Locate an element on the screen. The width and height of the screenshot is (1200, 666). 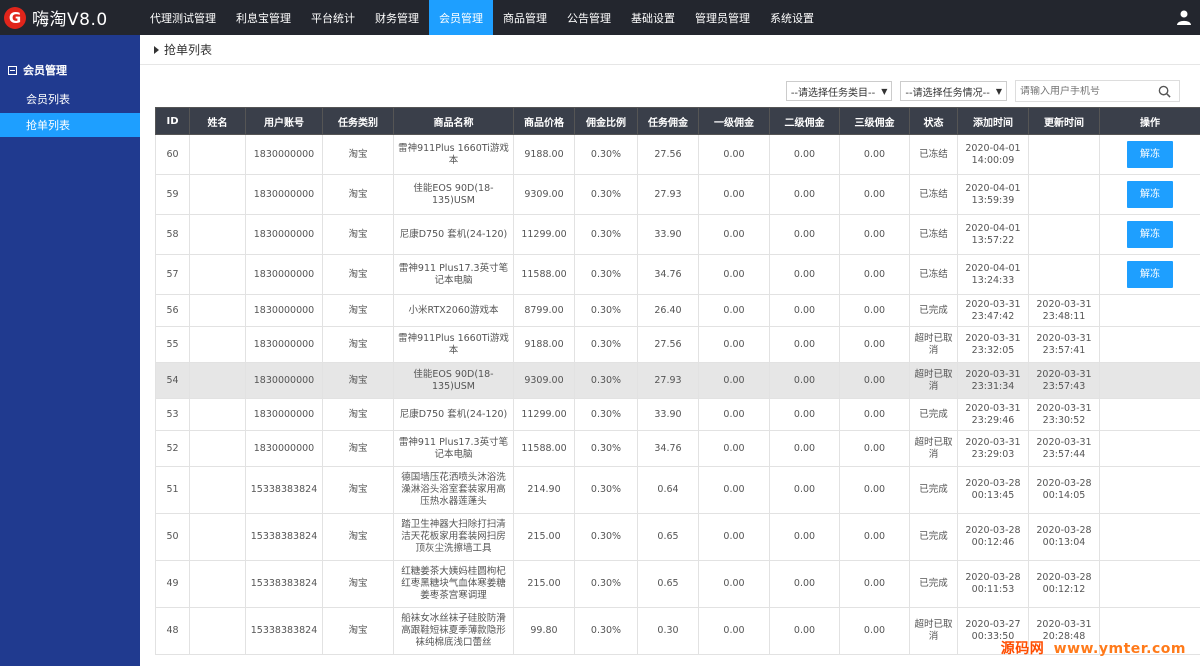
column-header: ID is located at coordinates (172, 121).